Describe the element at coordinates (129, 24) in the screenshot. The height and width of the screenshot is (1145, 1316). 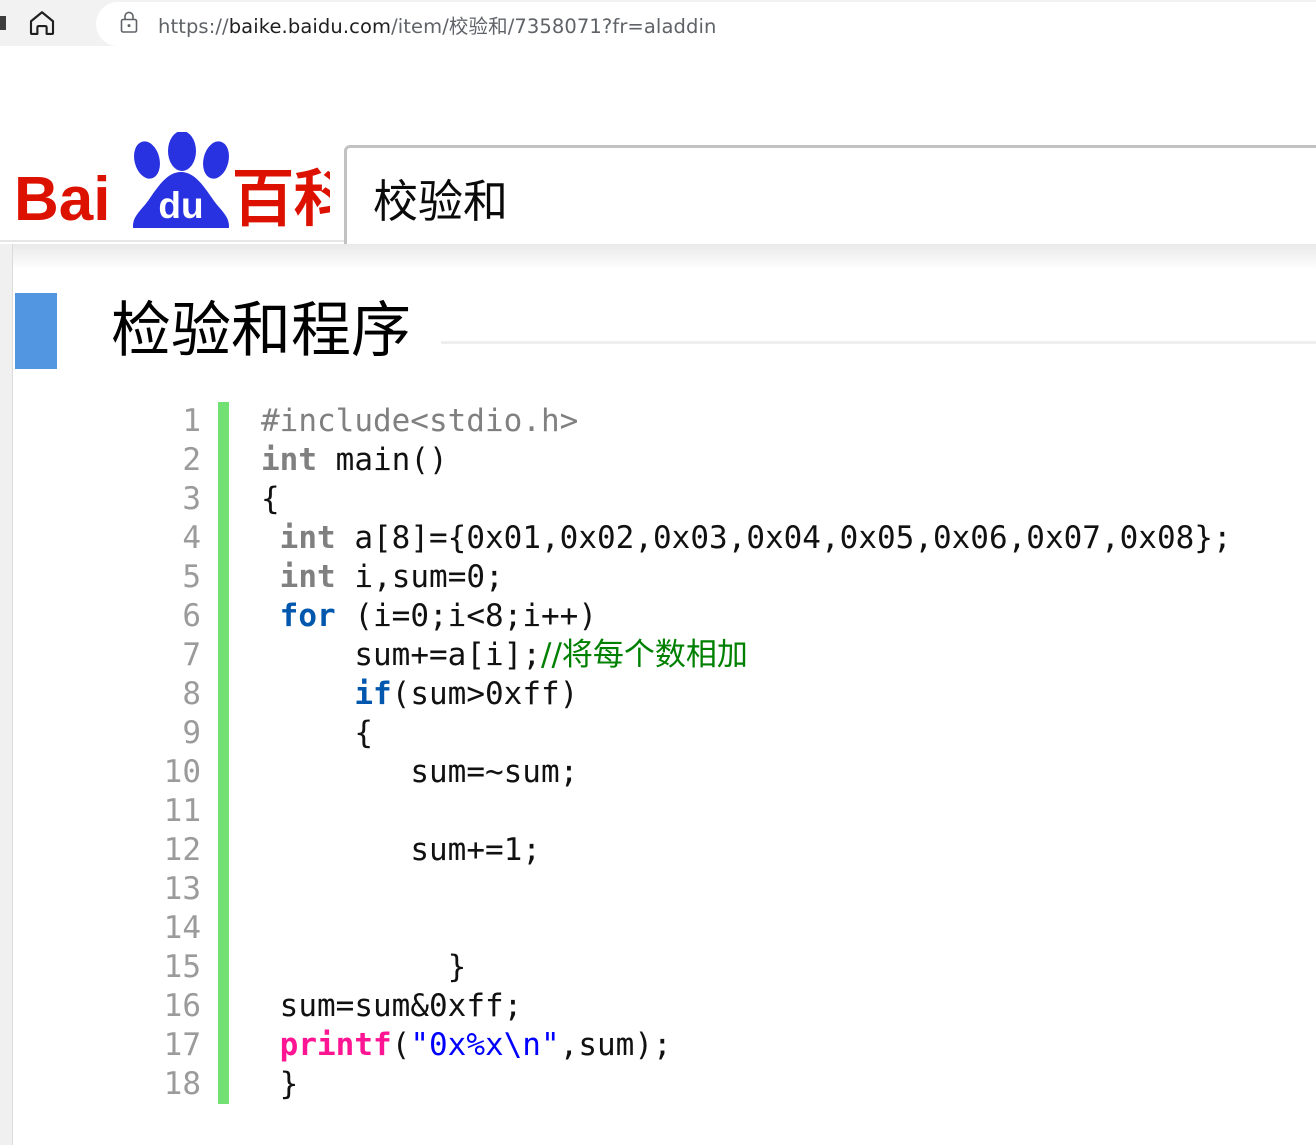
I see `lock-icon` at that location.